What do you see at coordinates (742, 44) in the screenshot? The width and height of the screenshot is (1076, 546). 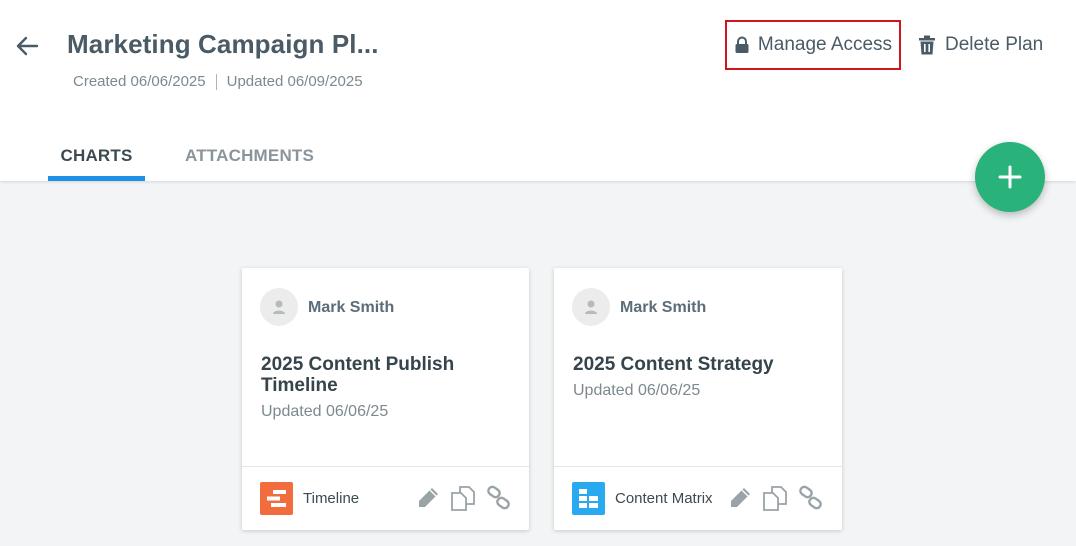 I see `lock-icon` at bounding box center [742, 44].